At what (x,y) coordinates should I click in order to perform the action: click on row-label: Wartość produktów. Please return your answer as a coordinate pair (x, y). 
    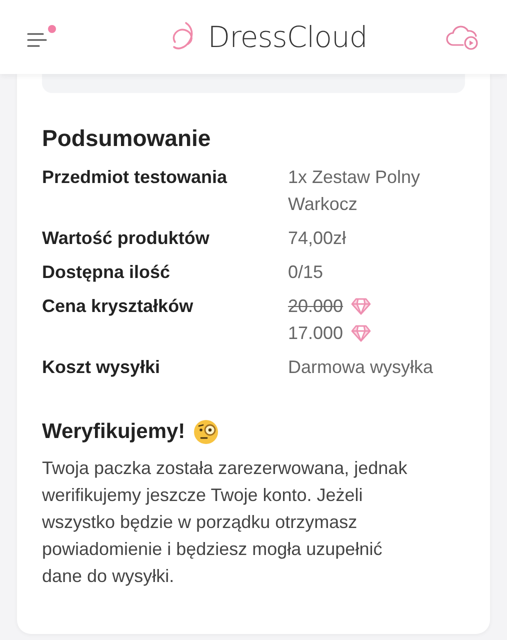
    Looking at the image, I should click on (126, 238).